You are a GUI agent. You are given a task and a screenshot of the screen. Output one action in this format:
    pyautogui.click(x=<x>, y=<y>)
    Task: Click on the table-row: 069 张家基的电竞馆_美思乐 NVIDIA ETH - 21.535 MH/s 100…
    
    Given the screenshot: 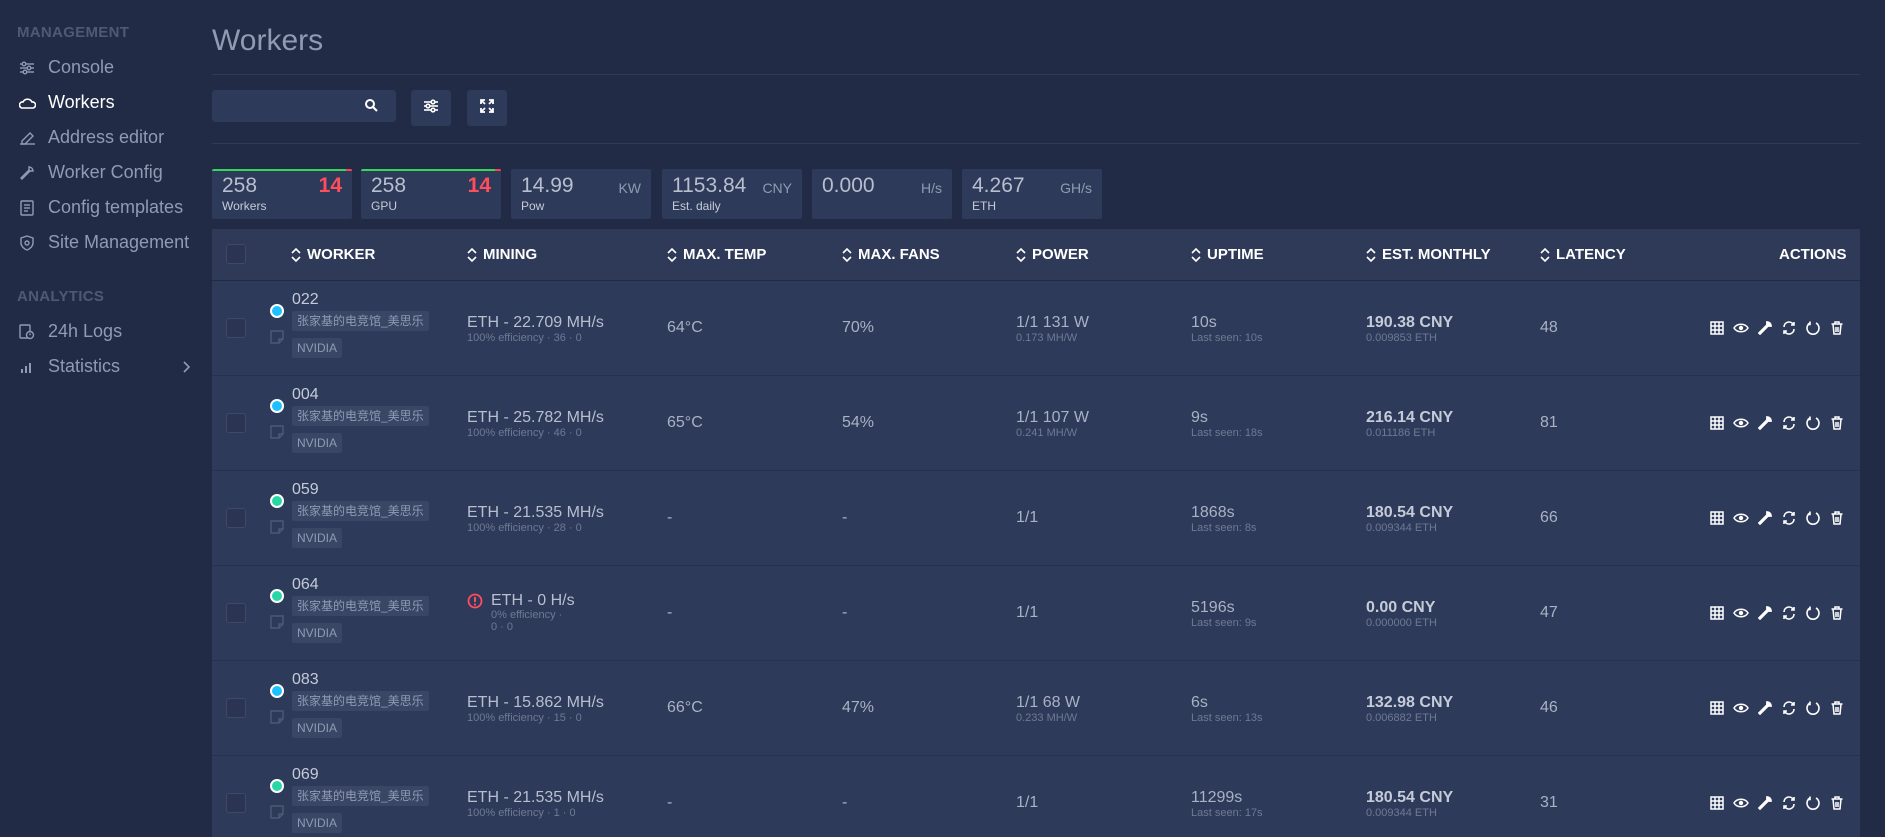 What is the action you would take?
    pyautogui.click(x=1036, y=796)
    